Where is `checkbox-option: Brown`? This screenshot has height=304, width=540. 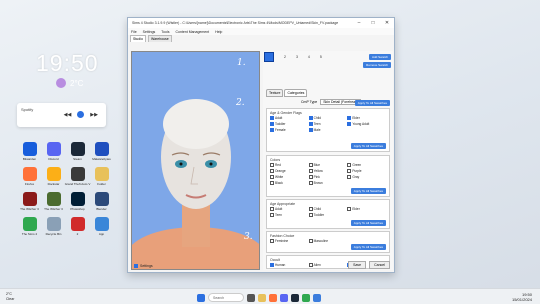
checkbox-option: Brown is located at coordinates (328, 183).